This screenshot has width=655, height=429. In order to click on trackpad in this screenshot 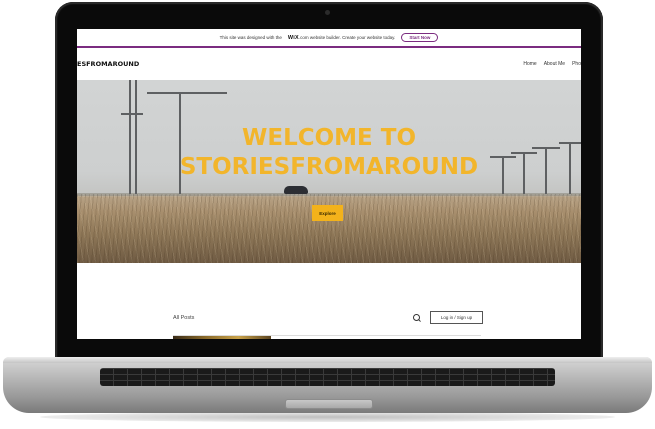, I will do `click(329, 404)`.